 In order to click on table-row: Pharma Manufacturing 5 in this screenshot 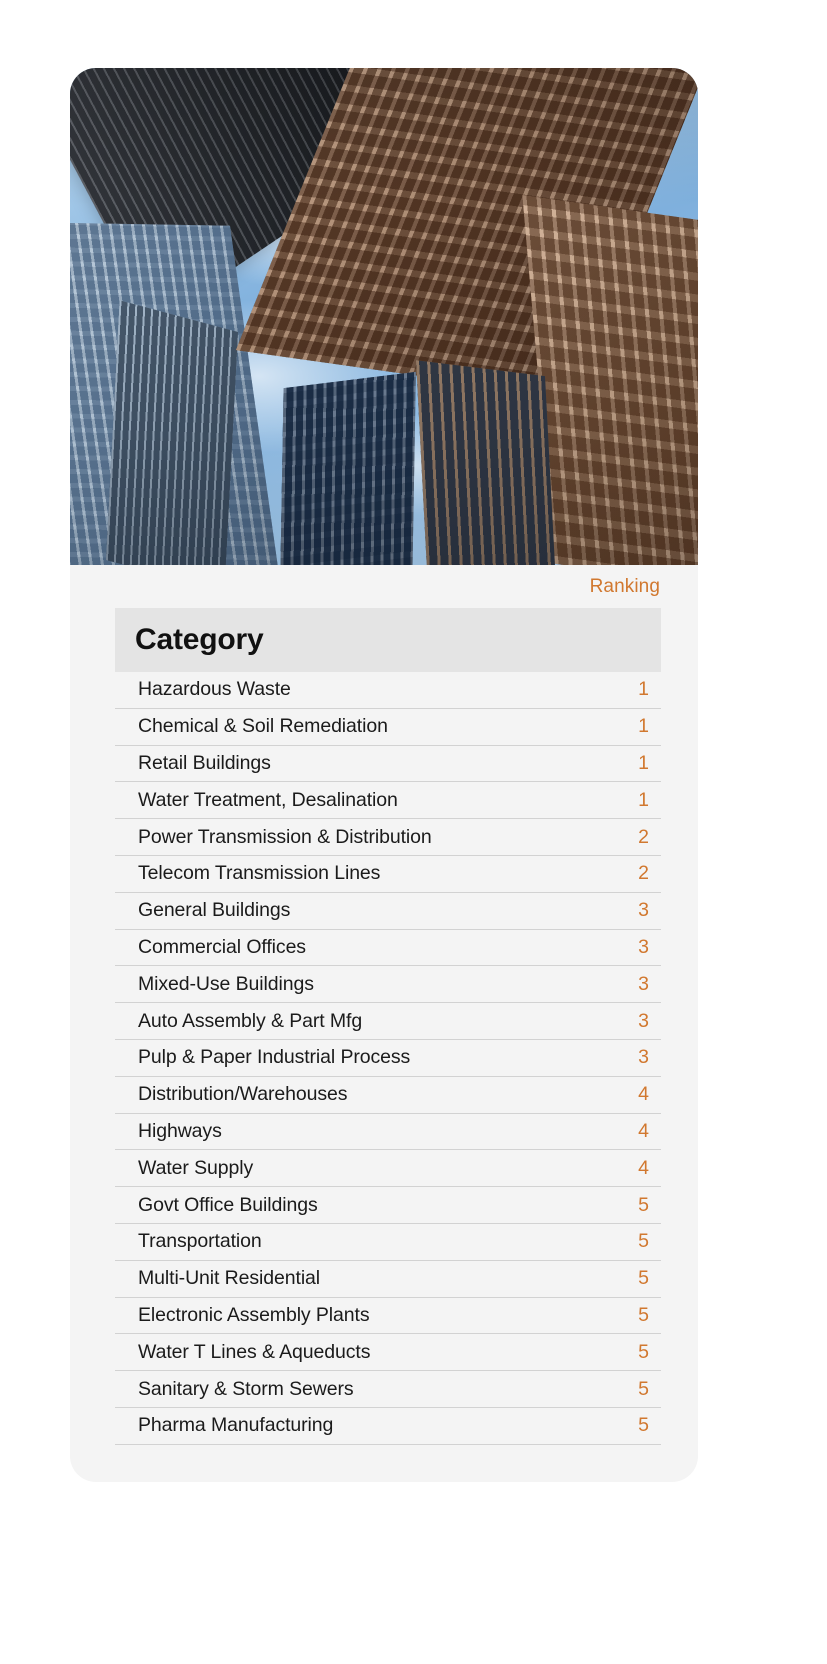, I will do `click(388, 1426)`.